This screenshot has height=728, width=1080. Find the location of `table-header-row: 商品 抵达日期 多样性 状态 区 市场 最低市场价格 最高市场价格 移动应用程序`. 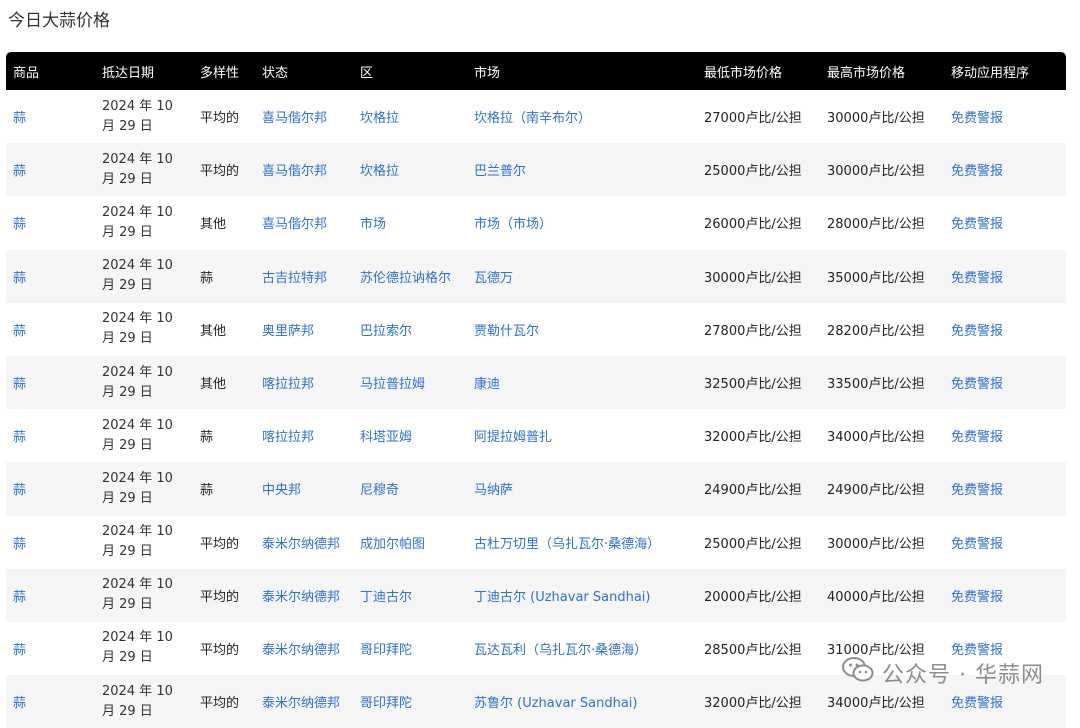

table-header-row: 商品 抵达日期 多样性 状态 区 市场 最低市场价格 最高市场价格 移动应用程序 is located at coordinates (536, 71).